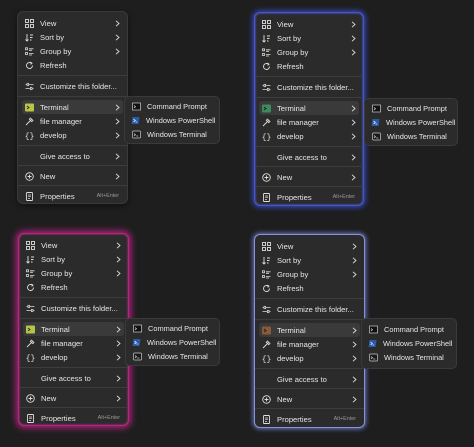 This screenshot has height=447, width=474. Describe the element at coordinates (29, 65) in the screenshot. I see `refresh-icon` at that location.